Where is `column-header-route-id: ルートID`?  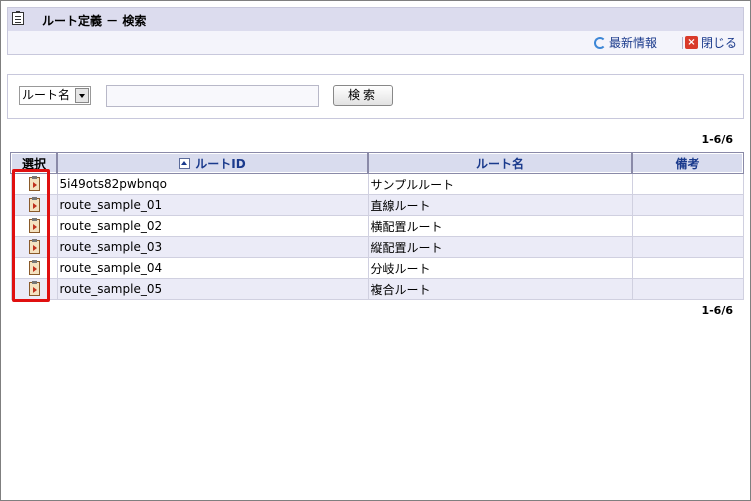
column-header-route-id: ルートID is located at coordinates (212, 163).